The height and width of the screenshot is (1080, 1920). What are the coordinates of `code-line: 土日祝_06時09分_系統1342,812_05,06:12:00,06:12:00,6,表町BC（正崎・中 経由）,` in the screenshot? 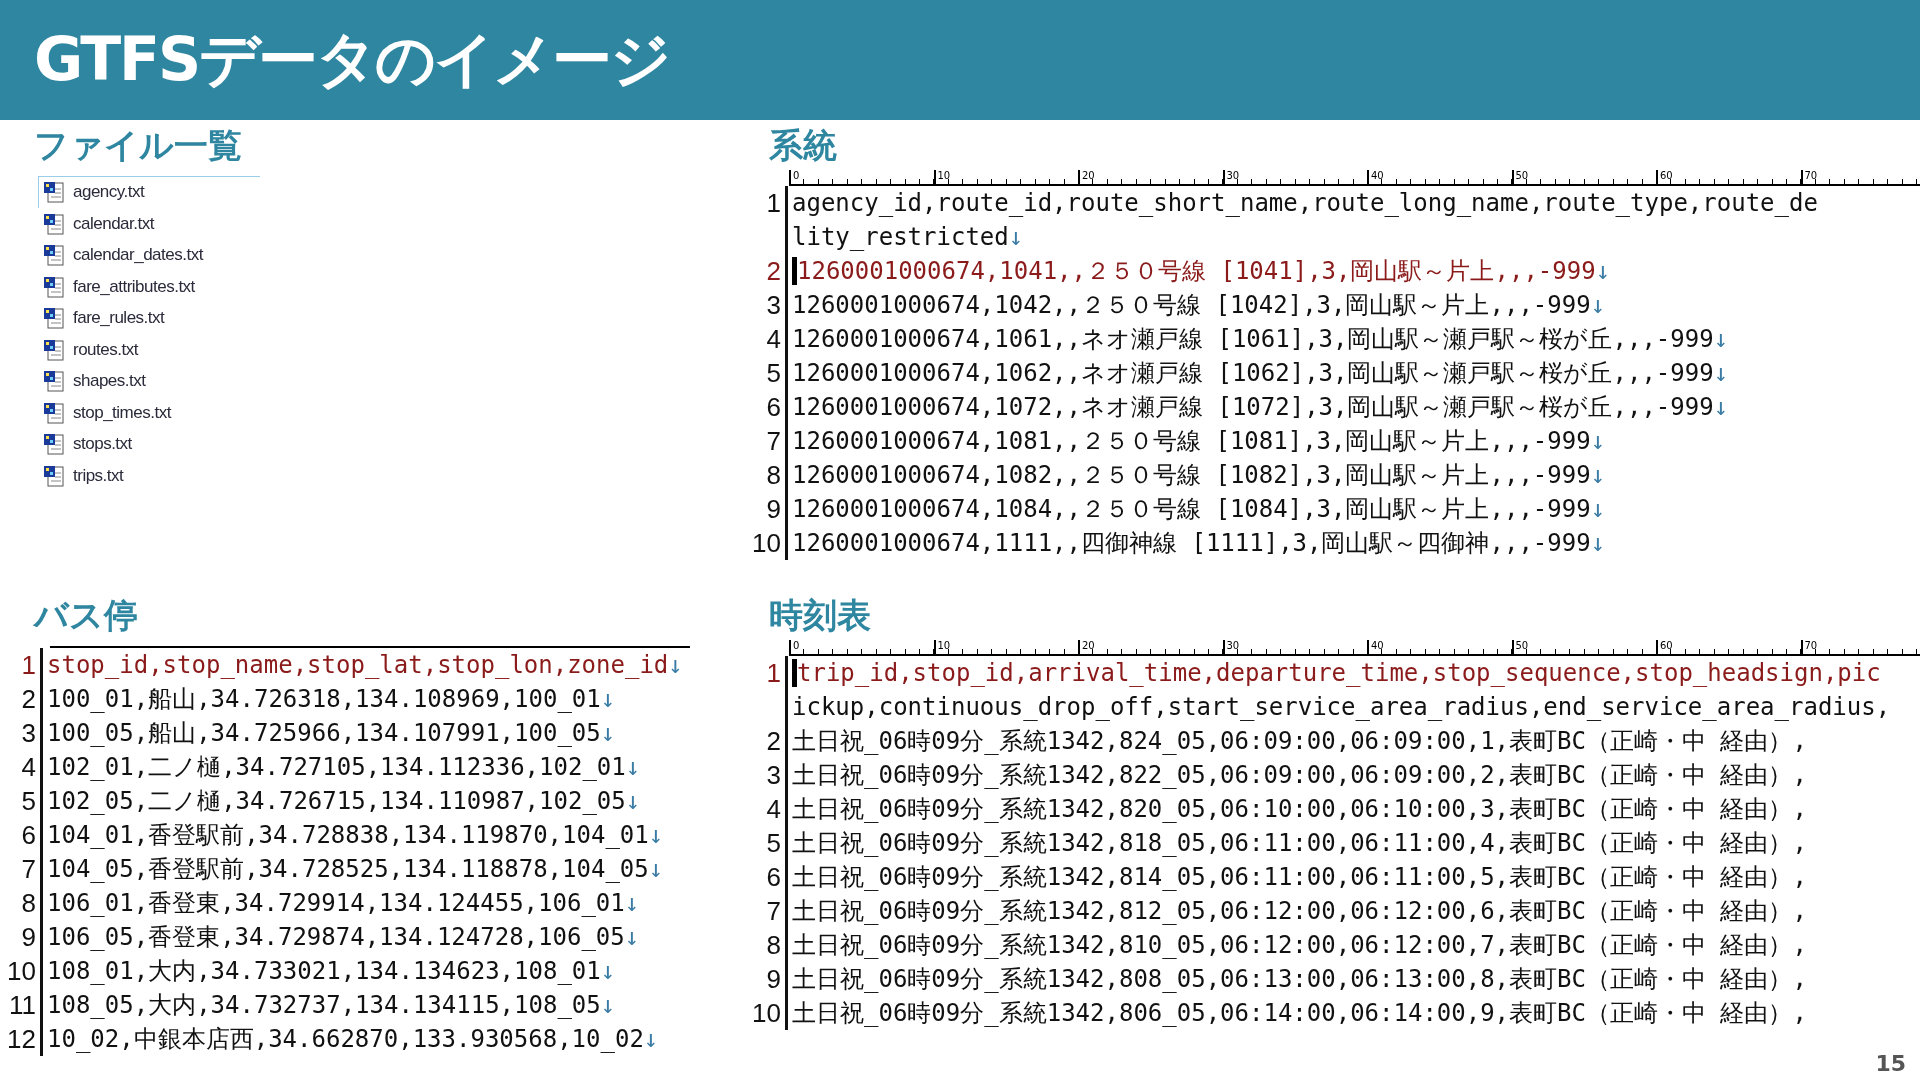 It's located at (1299, 911).